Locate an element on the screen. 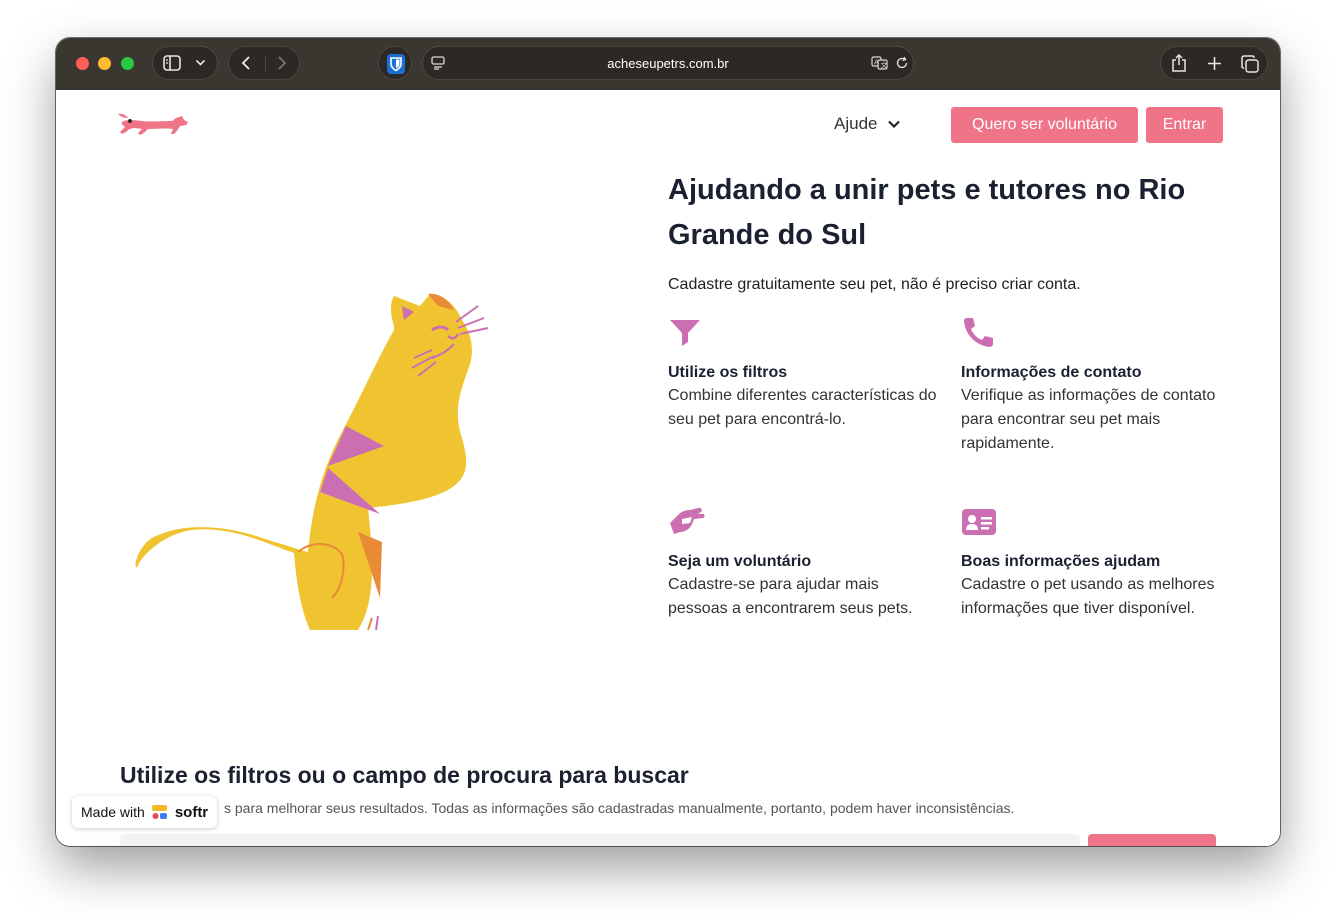 This screenshot has width=1336, height=920. browser-toolbar: acheseupetrs.com.br A文 is located at coordinates (668, 64).